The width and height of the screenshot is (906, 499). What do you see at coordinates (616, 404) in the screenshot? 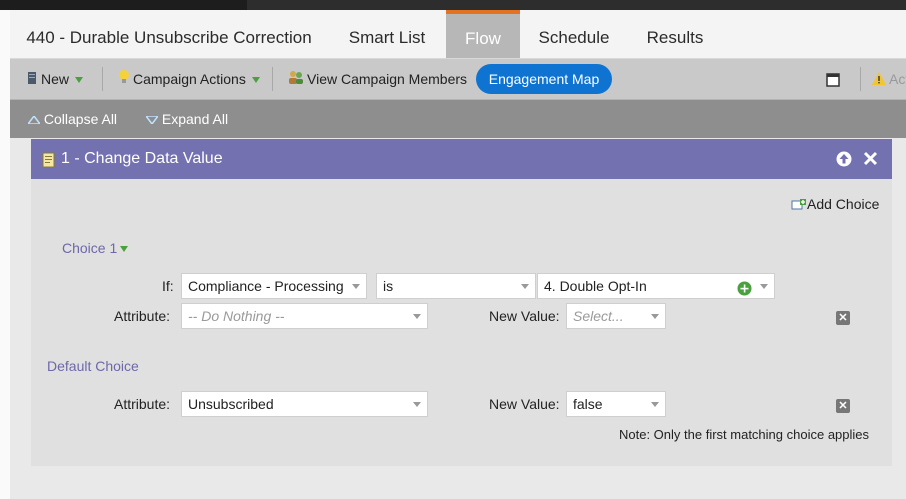
I see `default-new-value-select: false` at bounding box center [616, 404].